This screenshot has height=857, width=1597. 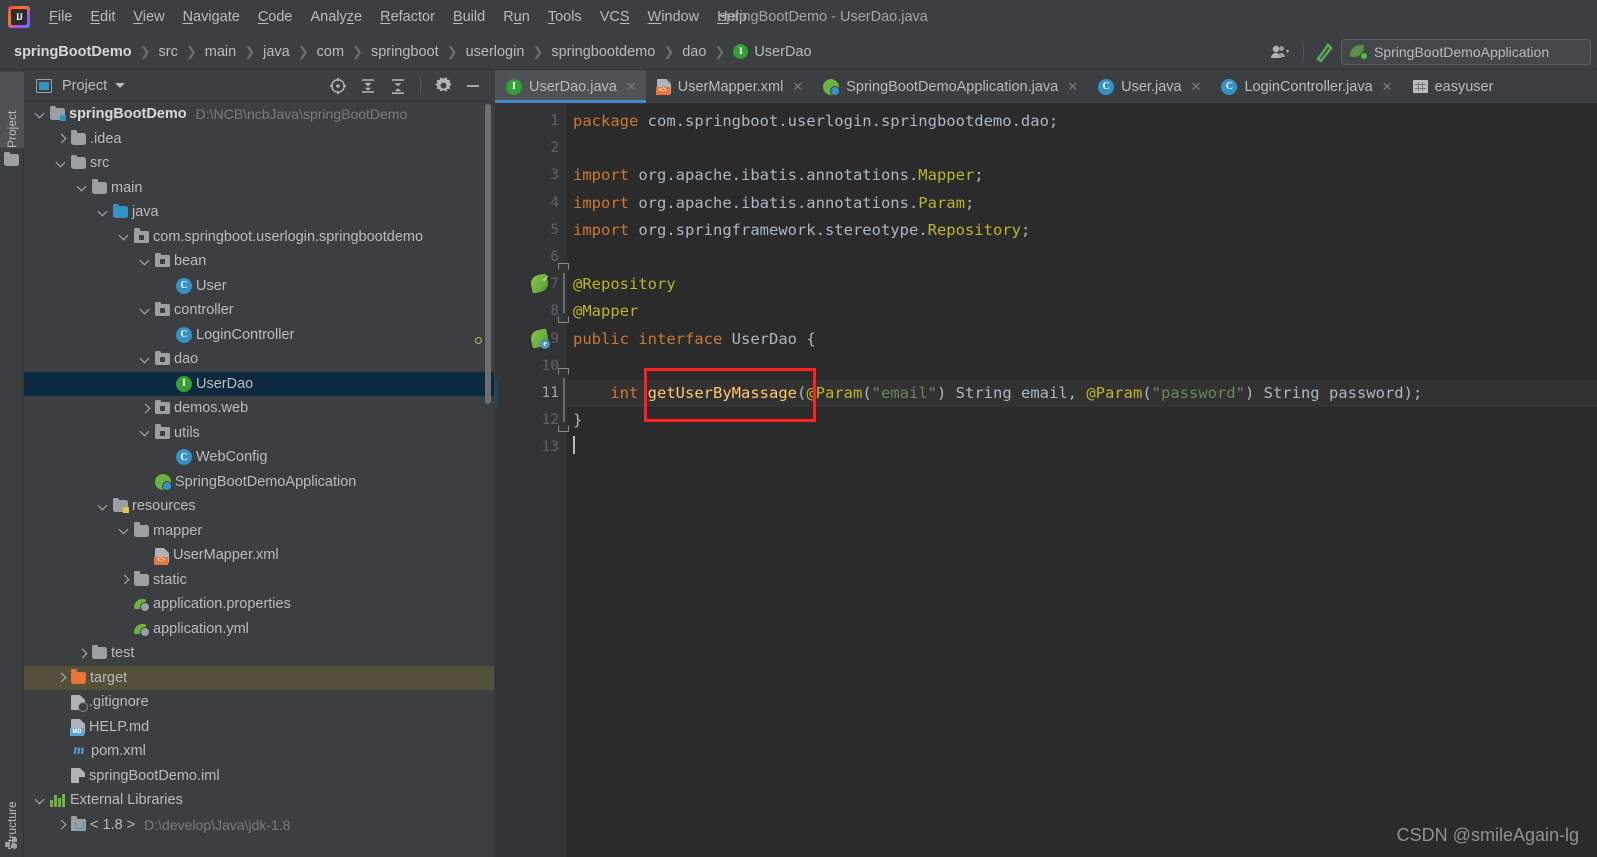 I want to click on menu-vcs: VCS, so click(x=615, y=17).